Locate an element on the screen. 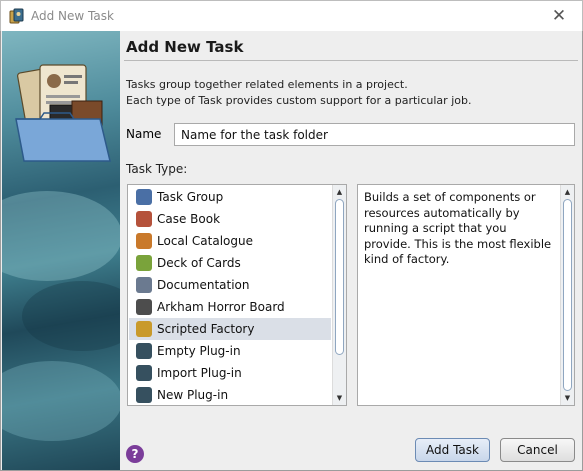  help-icon: ? is located at coordinates (135, 454).